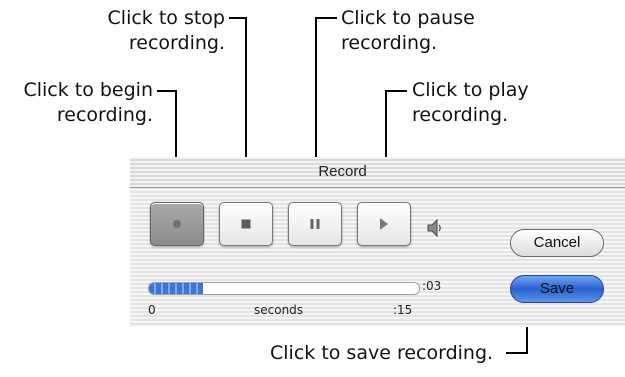 Image resolution: width=625 pixels, height=377 pixels. What do you see at coordinates (284, 288) in the screenshot?
I see `recording-progress-bar` at bounding box center [284, 288].